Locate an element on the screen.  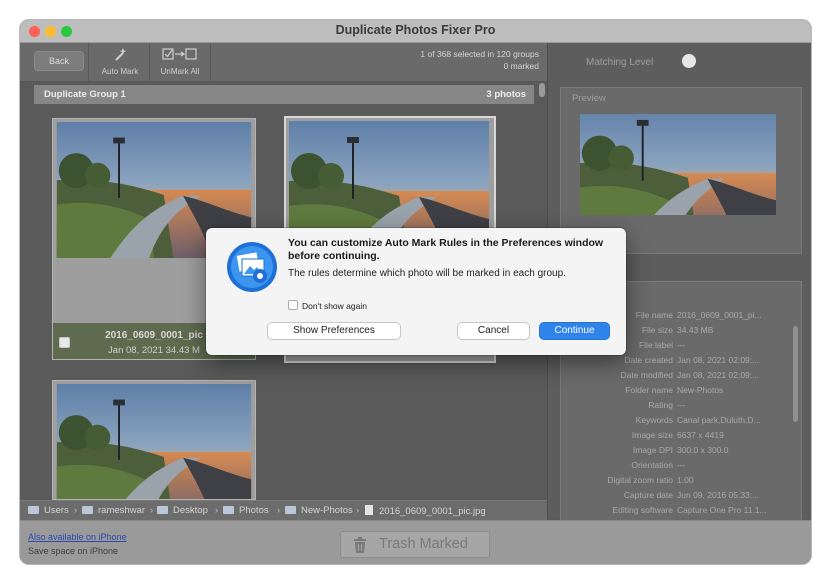
window-title: Duplicate Photos Fixer Pro is located at coordinates (415, 30).